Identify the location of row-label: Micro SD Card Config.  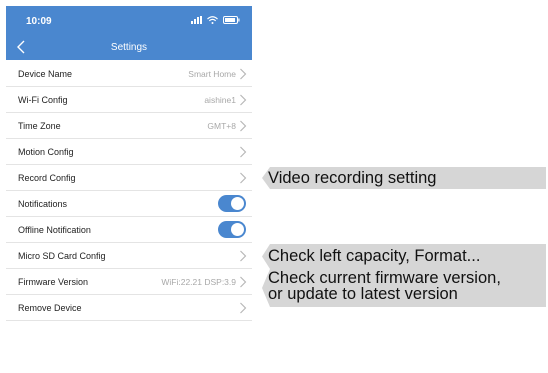
(62, 256).